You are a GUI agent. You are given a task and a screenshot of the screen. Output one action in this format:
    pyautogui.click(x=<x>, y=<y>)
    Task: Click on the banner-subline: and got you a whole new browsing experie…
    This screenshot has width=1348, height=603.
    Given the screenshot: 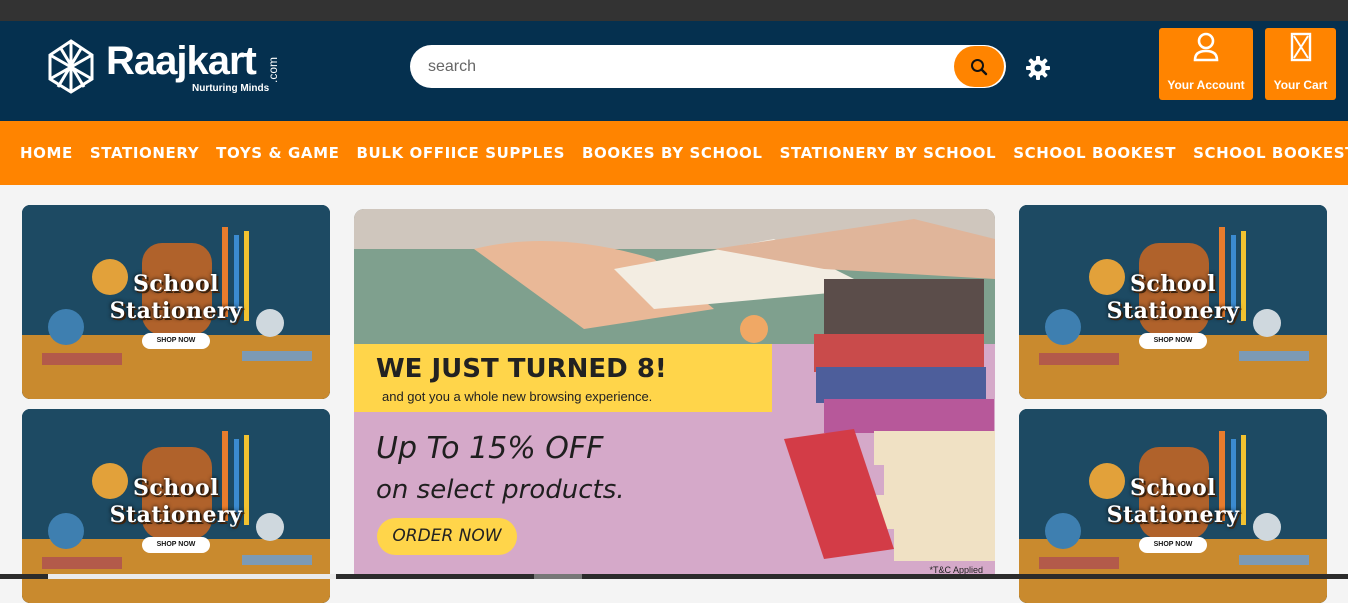 What is the action you would take?
    pyautogui.click(x=517, y=396)
    